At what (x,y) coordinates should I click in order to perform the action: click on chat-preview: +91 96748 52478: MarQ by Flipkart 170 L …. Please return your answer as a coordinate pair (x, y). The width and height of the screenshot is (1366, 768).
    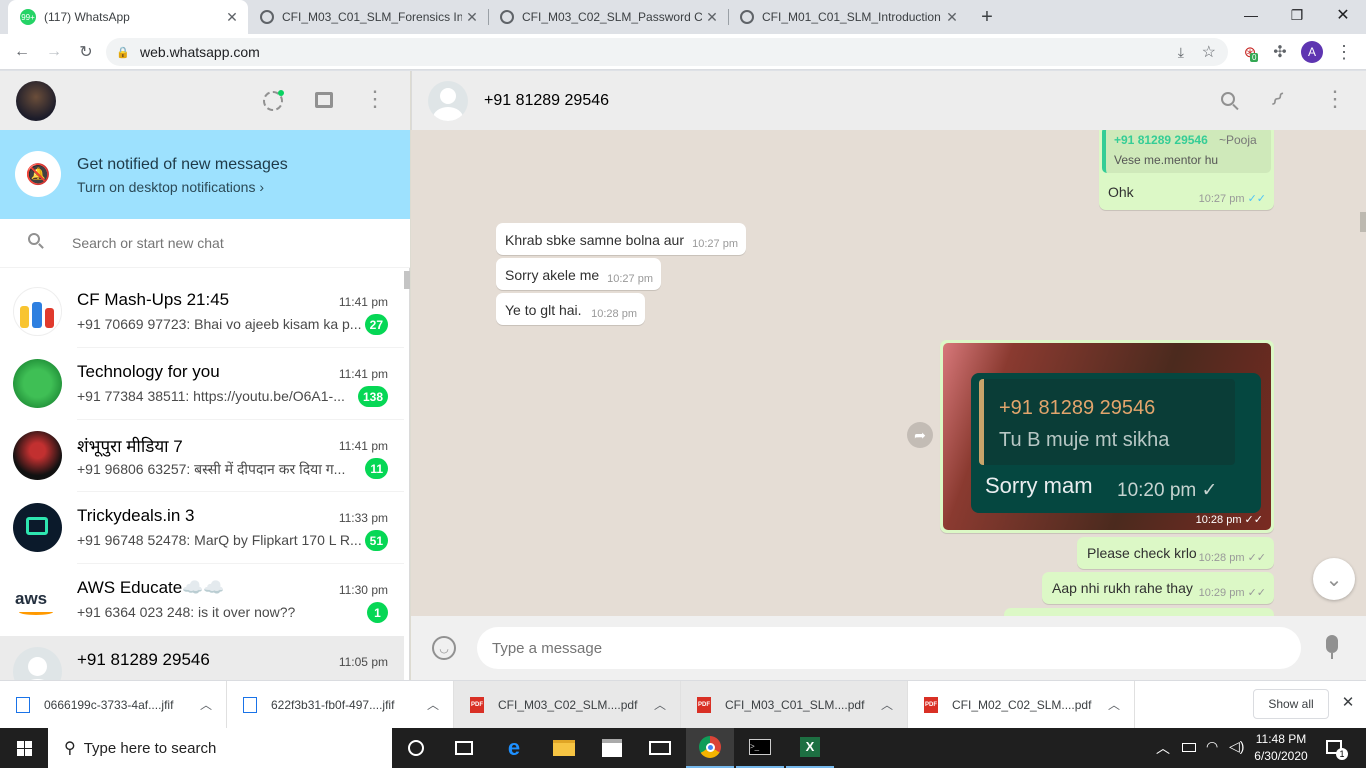
    Looking at the image, I should click on (219, 540).